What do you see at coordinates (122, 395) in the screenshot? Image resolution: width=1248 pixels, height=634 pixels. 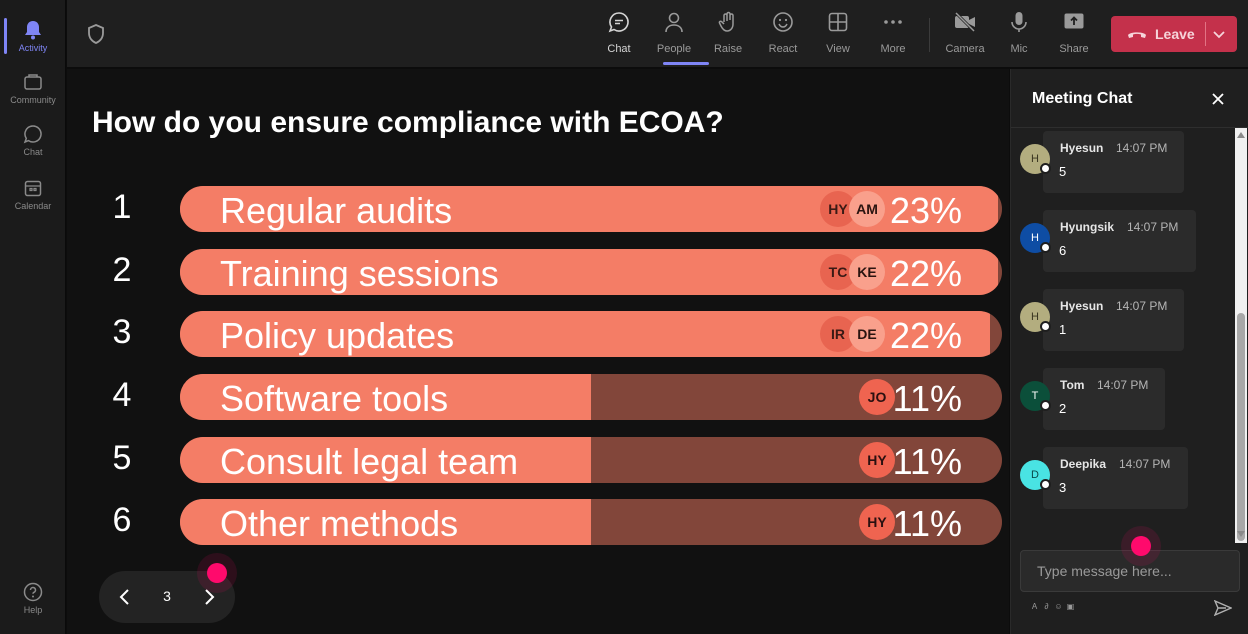 I see `option-number: 4` at bounding box center [122, 395].